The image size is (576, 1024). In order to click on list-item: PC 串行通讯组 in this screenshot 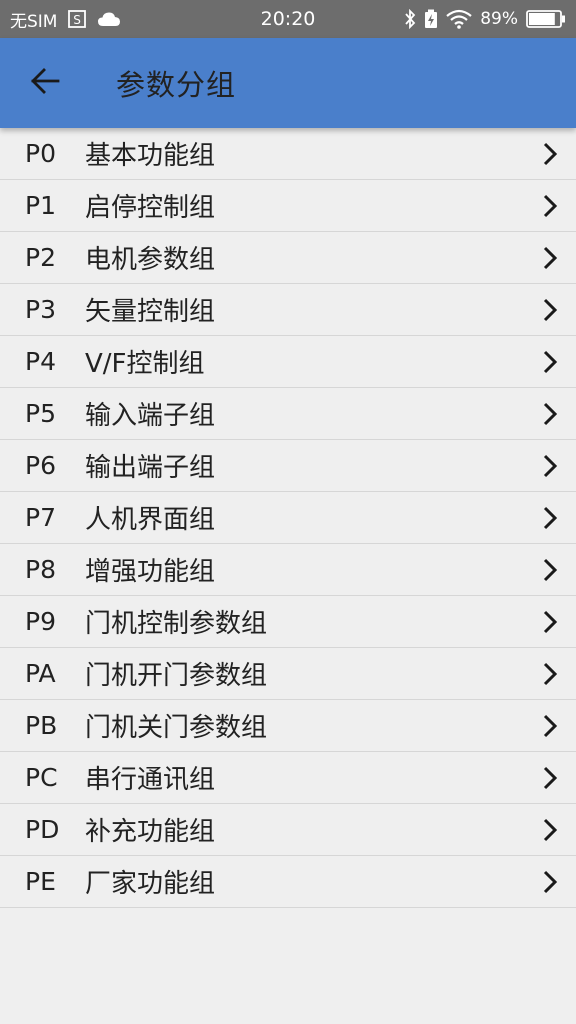, I will do `click(288, 778)`.